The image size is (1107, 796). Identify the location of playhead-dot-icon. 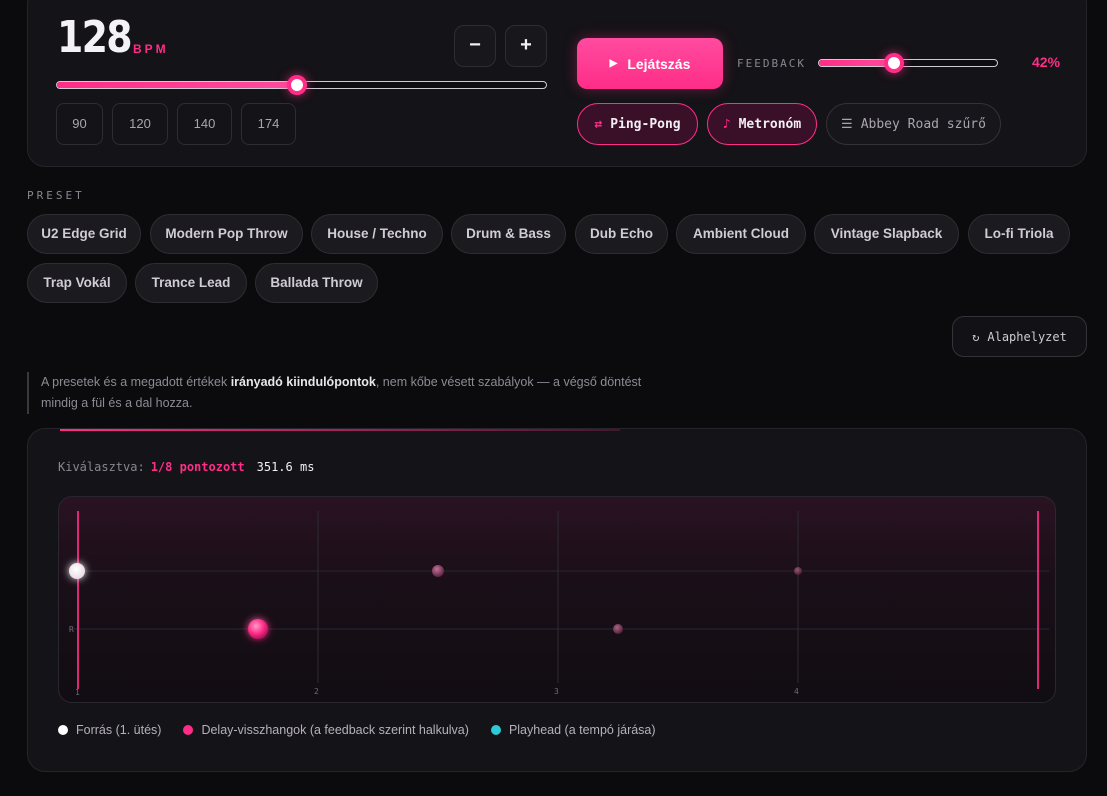
(495, 730).